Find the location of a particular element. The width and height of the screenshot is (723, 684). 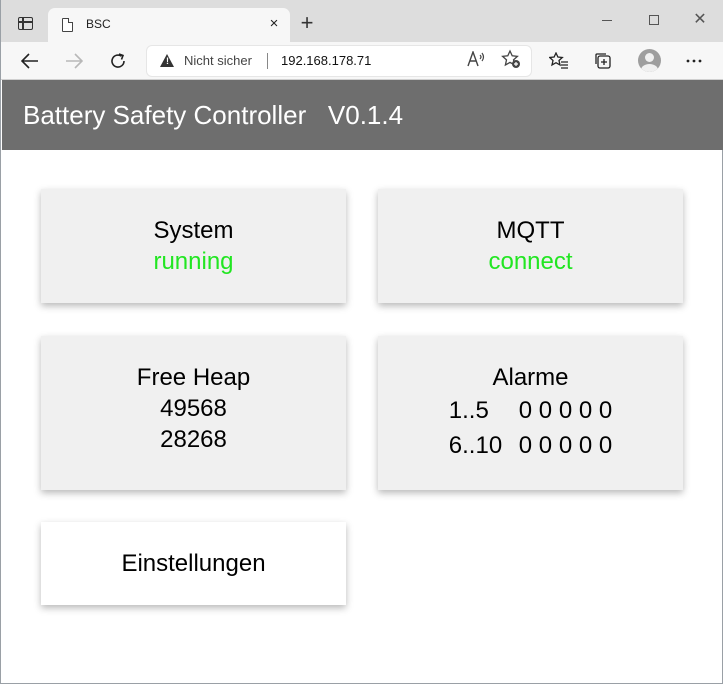

mqtt-label: MQTT is located at coordinates (530, 230).